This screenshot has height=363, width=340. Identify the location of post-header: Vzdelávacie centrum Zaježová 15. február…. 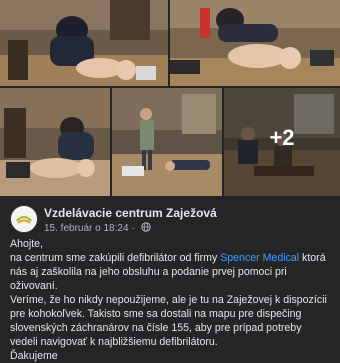
(170, 220).